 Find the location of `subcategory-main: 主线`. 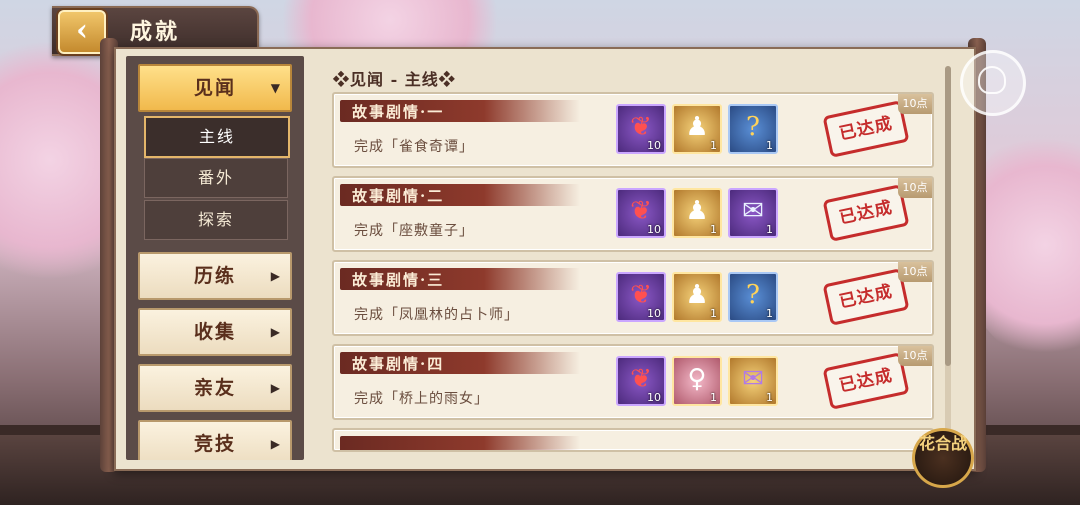

subcategory-main: 主线 is located at coordinates (217, 137).